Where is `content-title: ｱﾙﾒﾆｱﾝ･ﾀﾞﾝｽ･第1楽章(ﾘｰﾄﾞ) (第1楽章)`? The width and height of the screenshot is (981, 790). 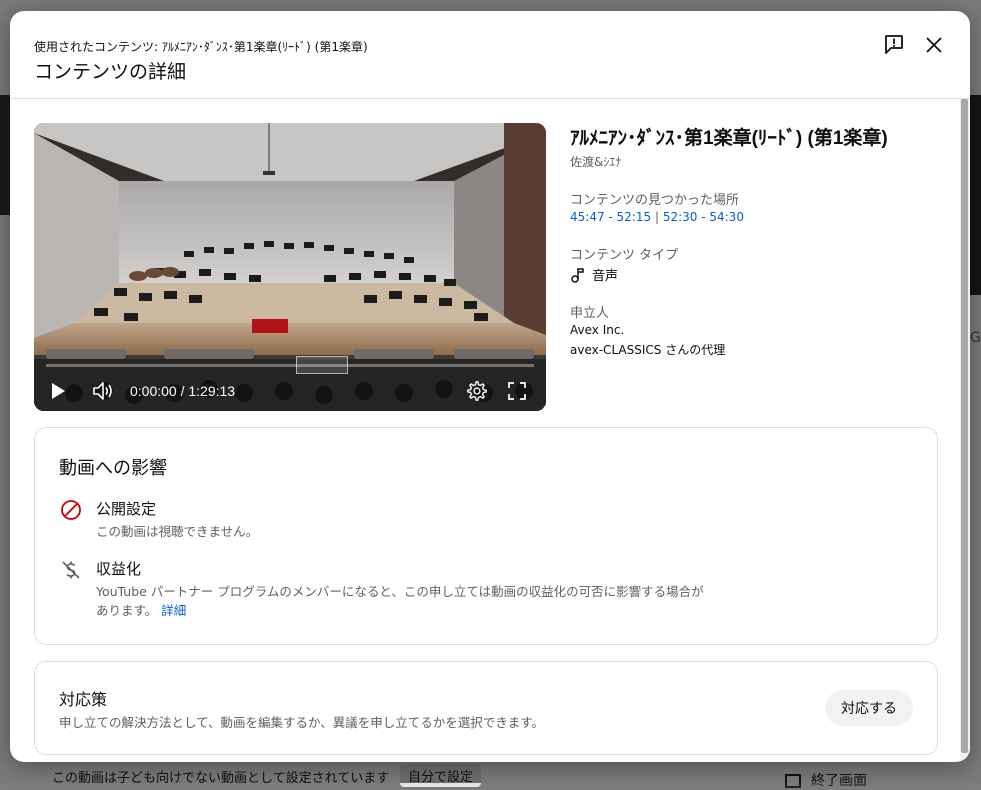
content-title: ｱﾙﾒﾆｱﾝ･ﾀﾞﾝｽ･第1楽章(ﾘｰﾄﾞ) (第1楽章) is located at coordinates (729, 138).